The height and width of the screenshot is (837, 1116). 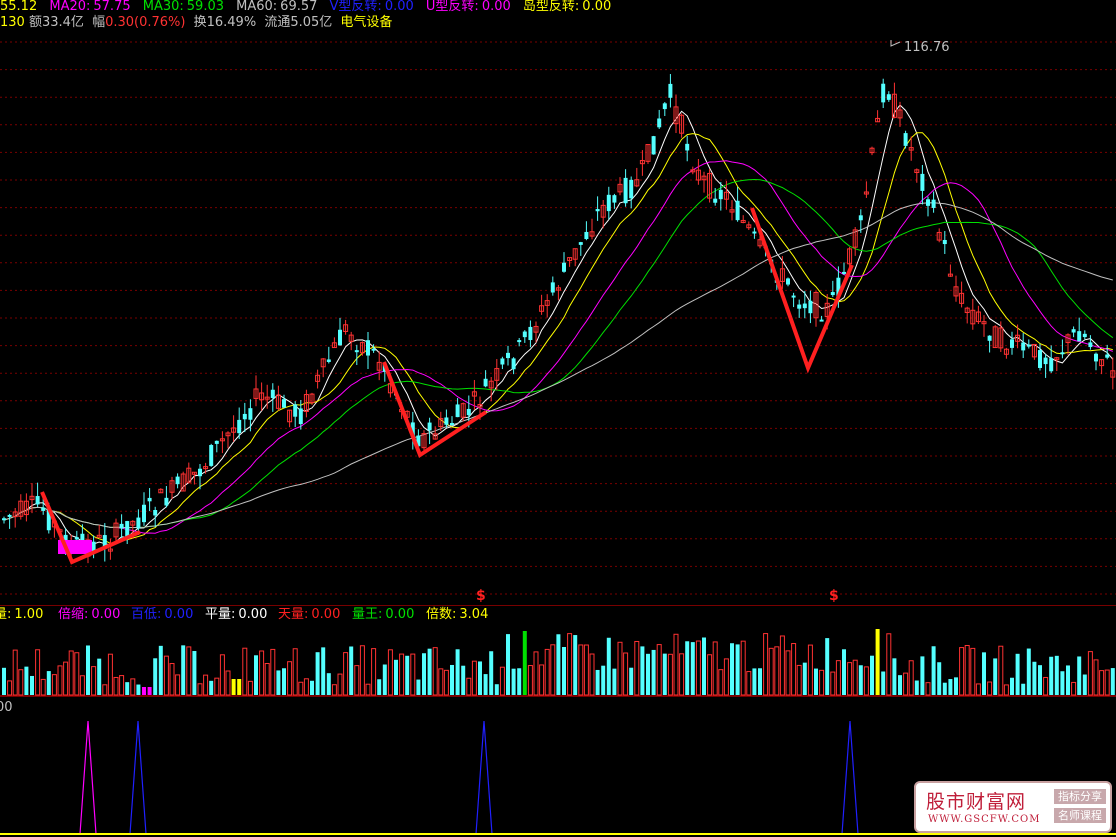 What do you see at coordinates (473, 614) in the screenshot?
I see `times-value: 3.04` at bounding box center [473, 614].